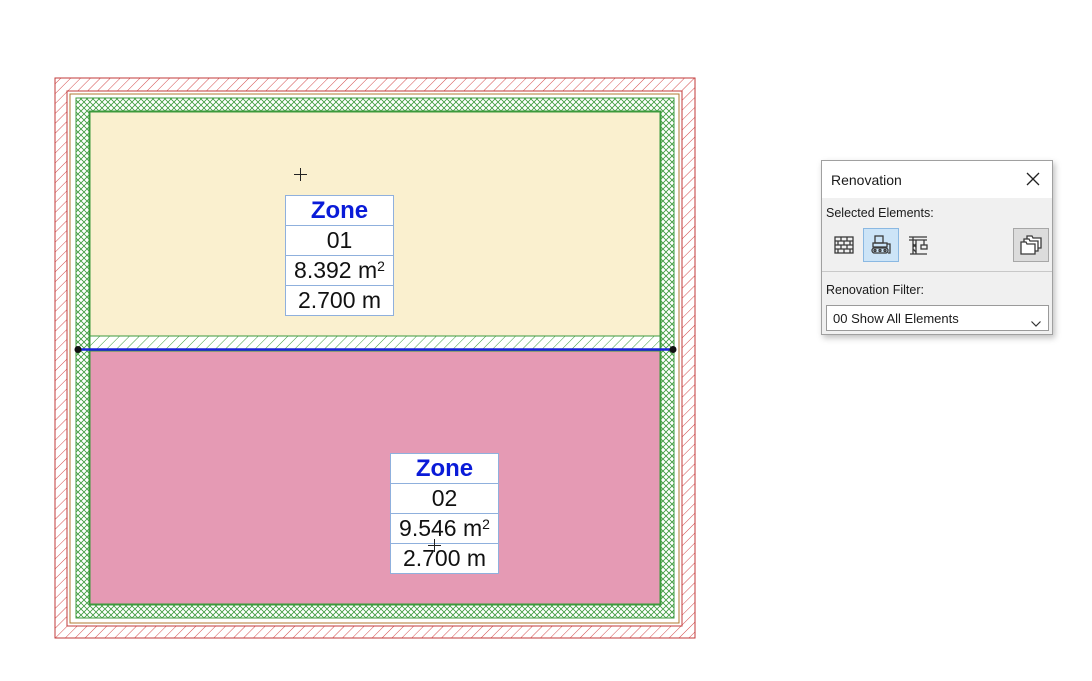 The height and width of the screenshot is (681, 1092). I want to click on selection-node-right, so click(673, 349).